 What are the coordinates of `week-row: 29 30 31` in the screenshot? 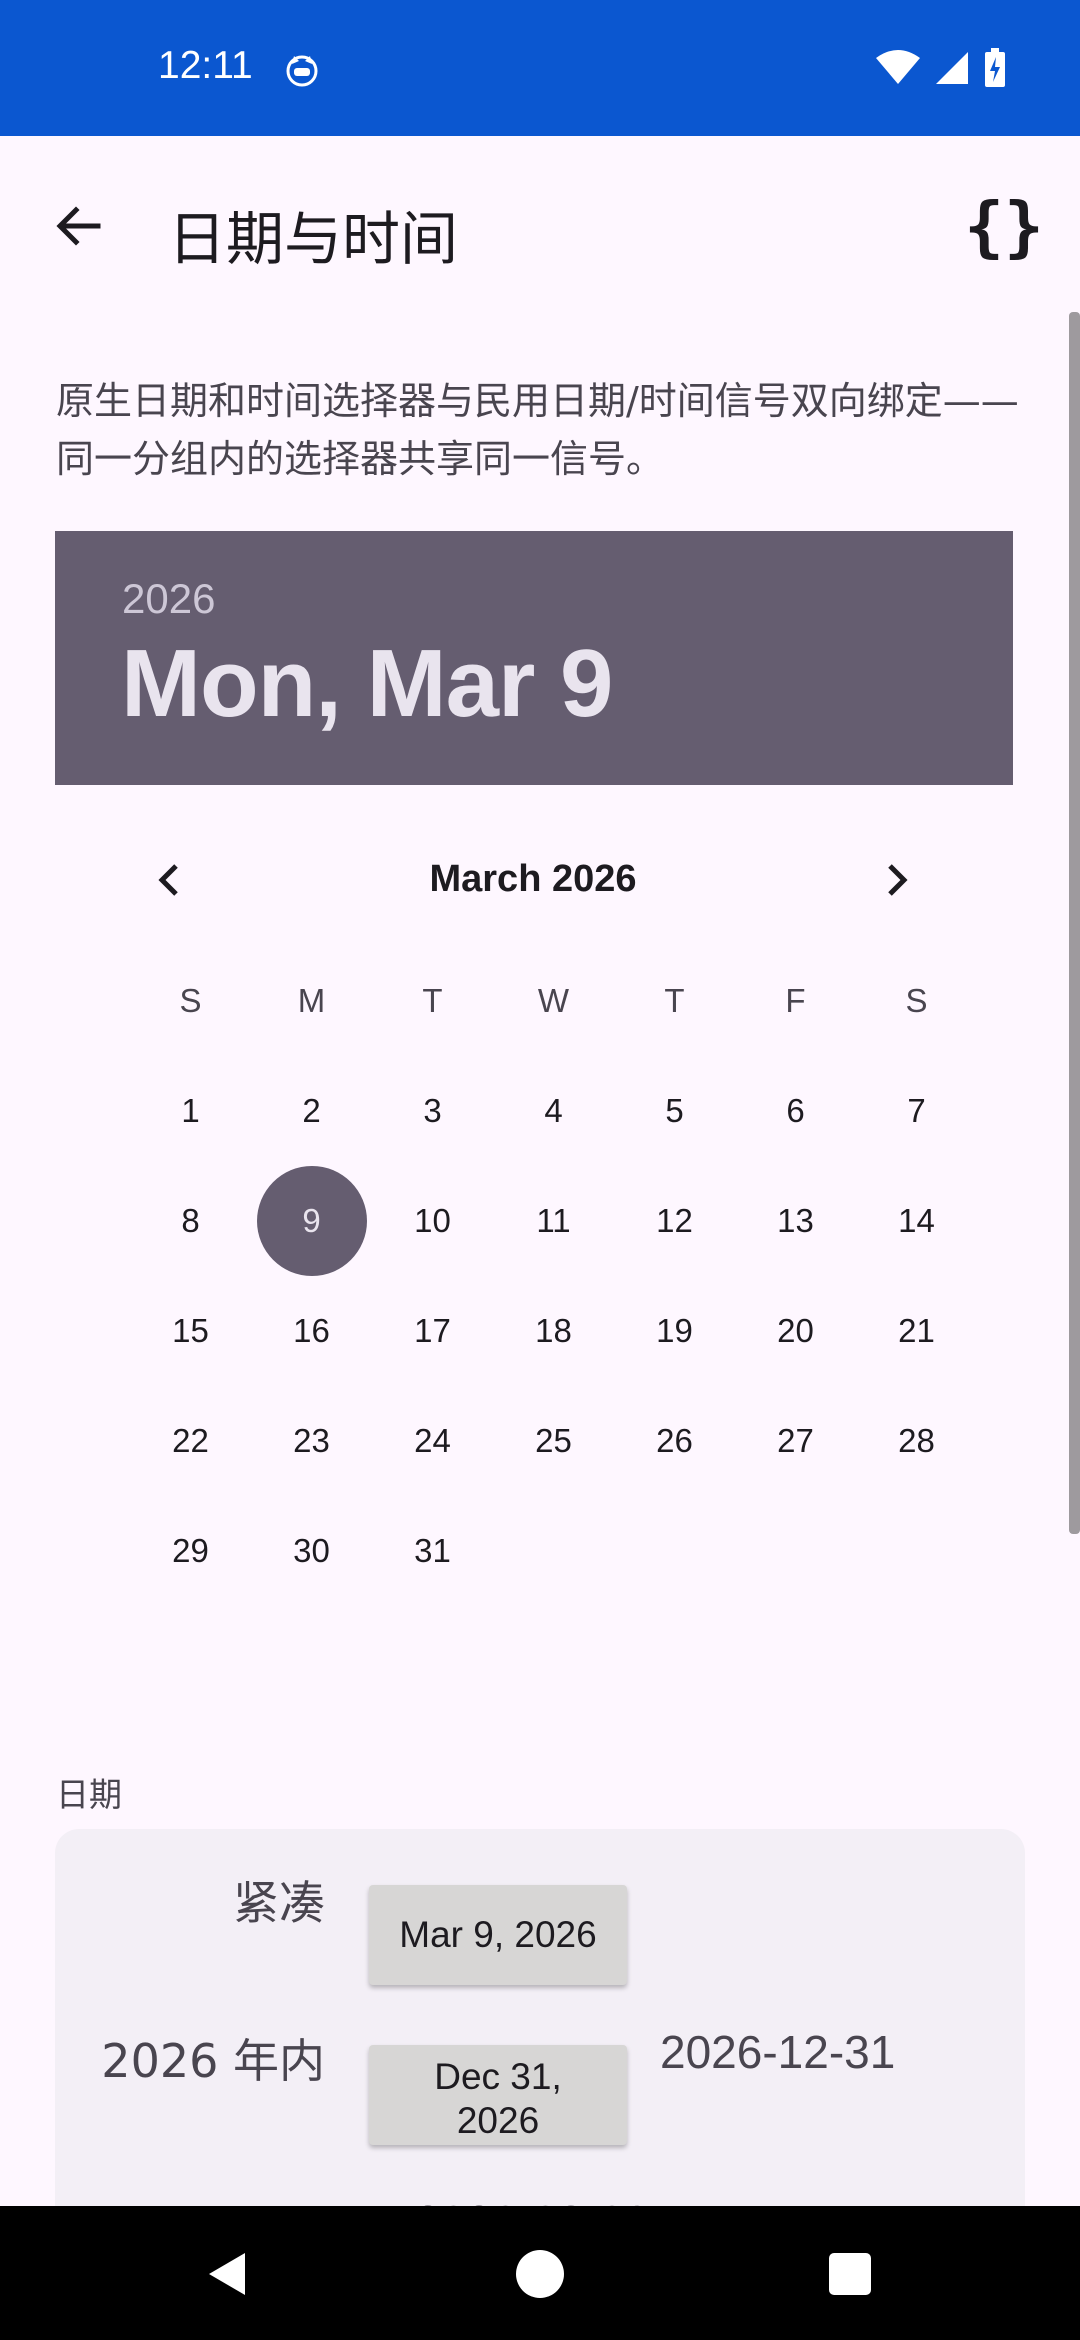 It's located at (553, 1551).